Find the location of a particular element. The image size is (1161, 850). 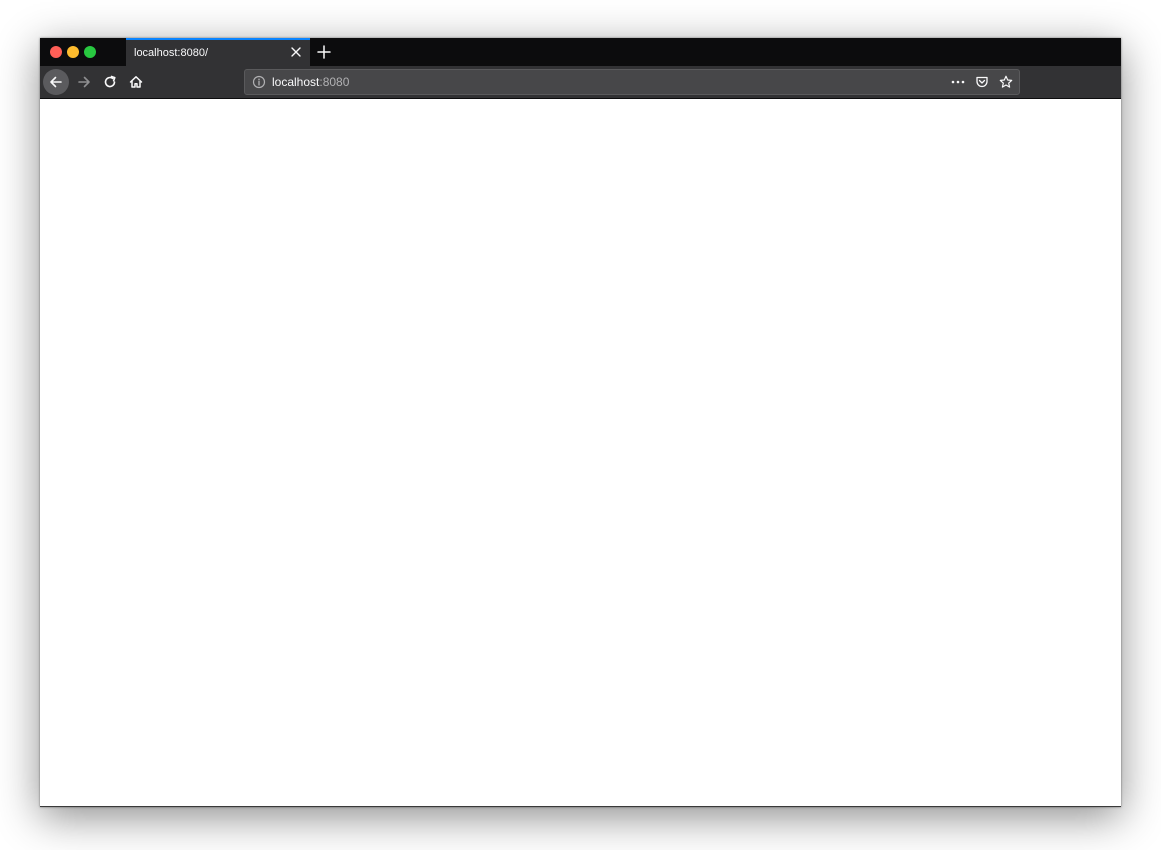

plus-icon is located at coordinates (324, 52).